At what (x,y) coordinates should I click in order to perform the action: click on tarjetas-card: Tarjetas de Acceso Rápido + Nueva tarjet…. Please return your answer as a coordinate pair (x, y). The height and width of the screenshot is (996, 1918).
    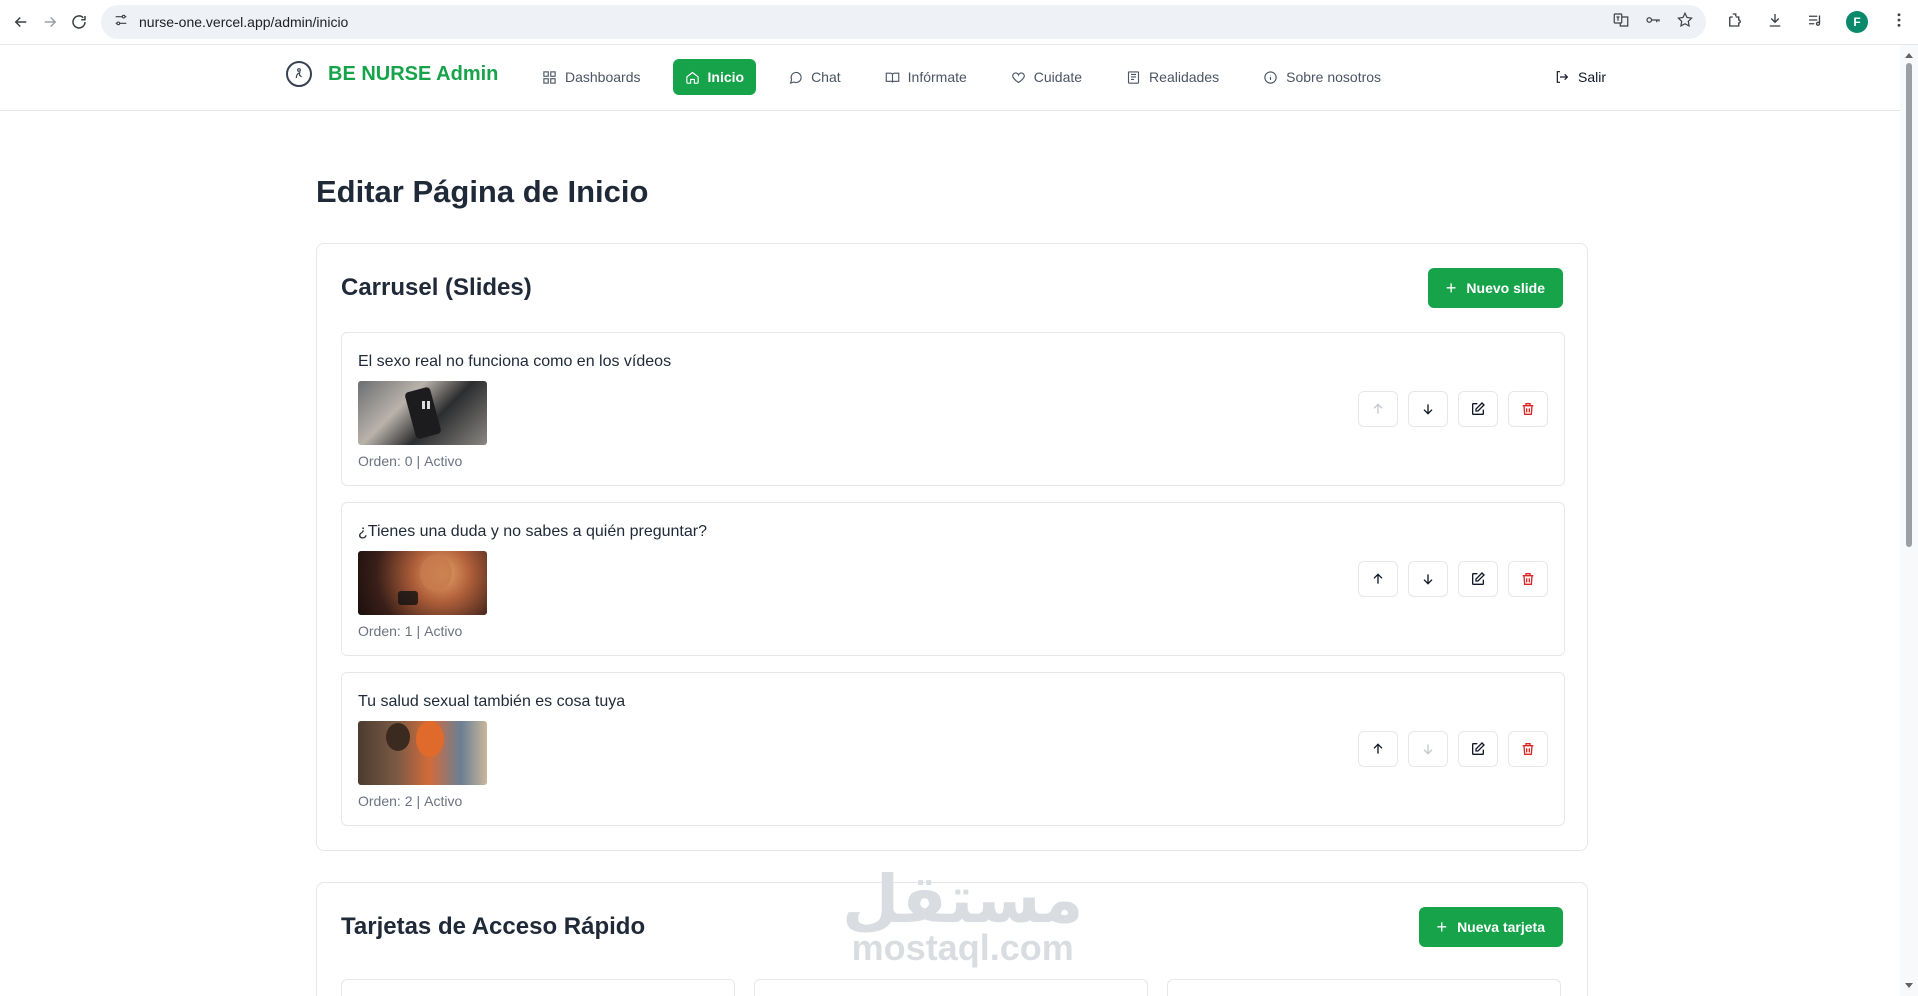
    Looking at the image, I should click on (952, 939).